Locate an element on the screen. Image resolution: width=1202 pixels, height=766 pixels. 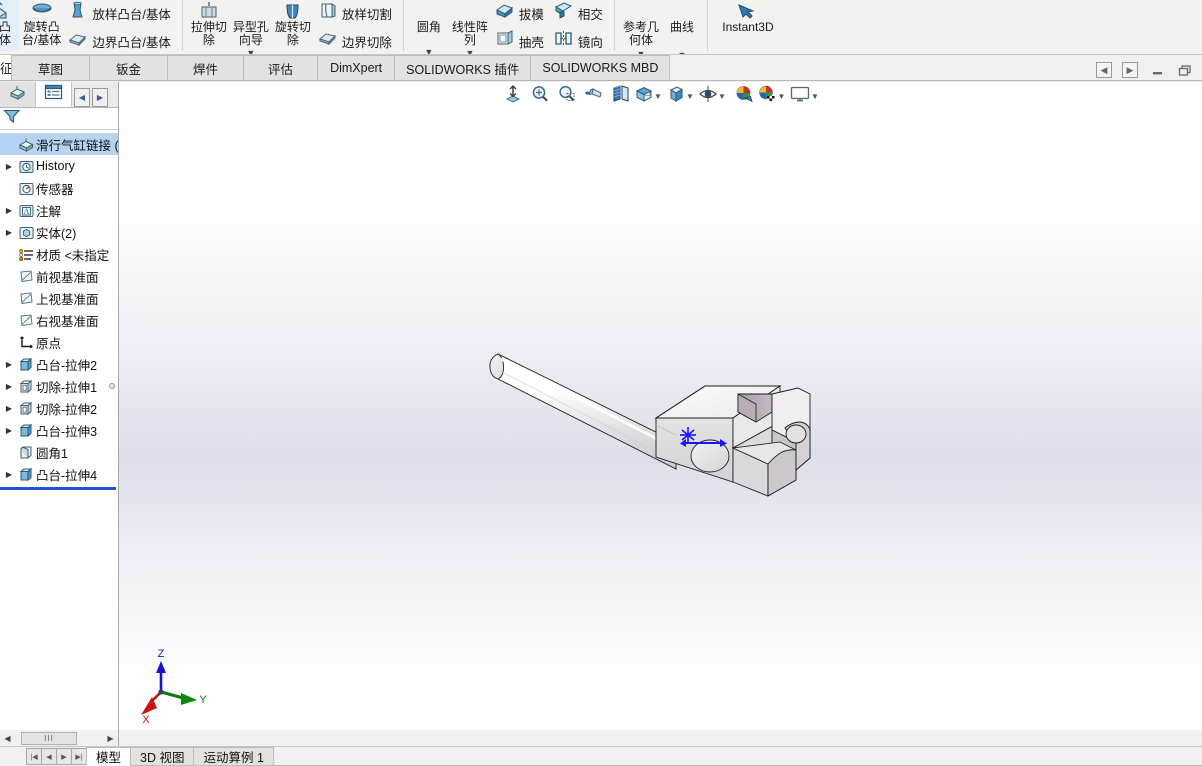
tree-expand-annotations: ▶ is located at coordinates (9, 210).